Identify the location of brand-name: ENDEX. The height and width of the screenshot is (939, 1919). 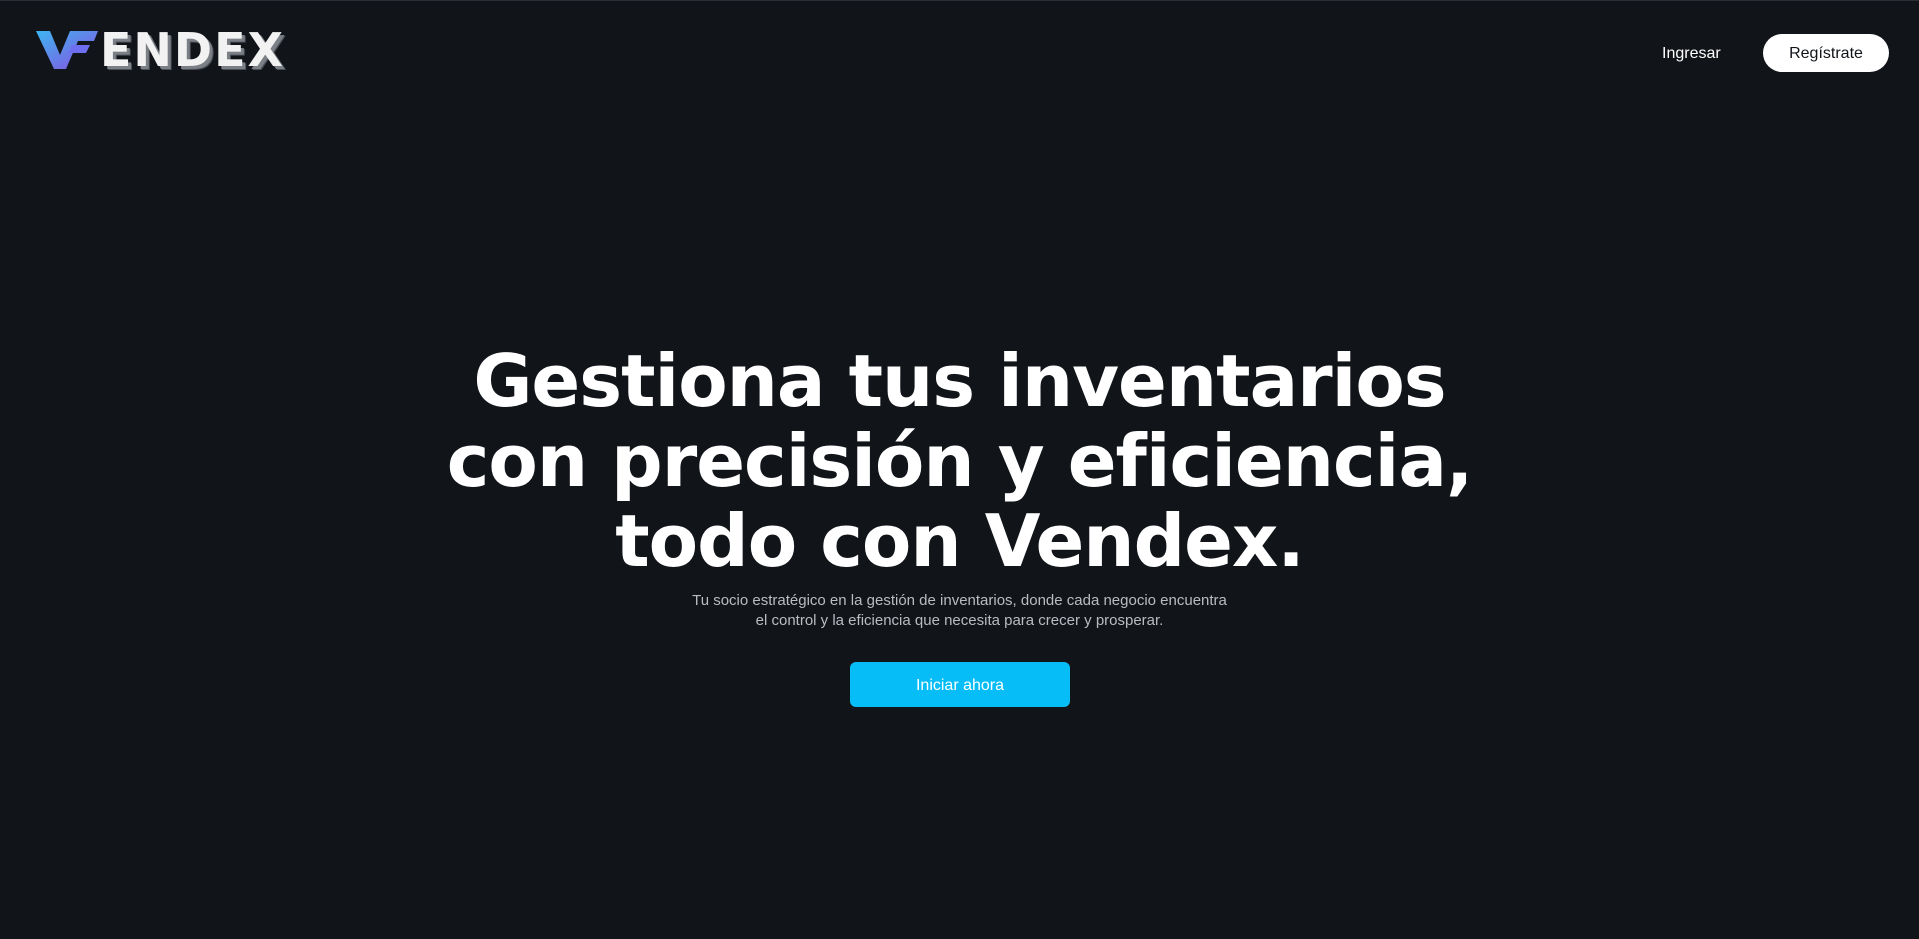
(192, 50).